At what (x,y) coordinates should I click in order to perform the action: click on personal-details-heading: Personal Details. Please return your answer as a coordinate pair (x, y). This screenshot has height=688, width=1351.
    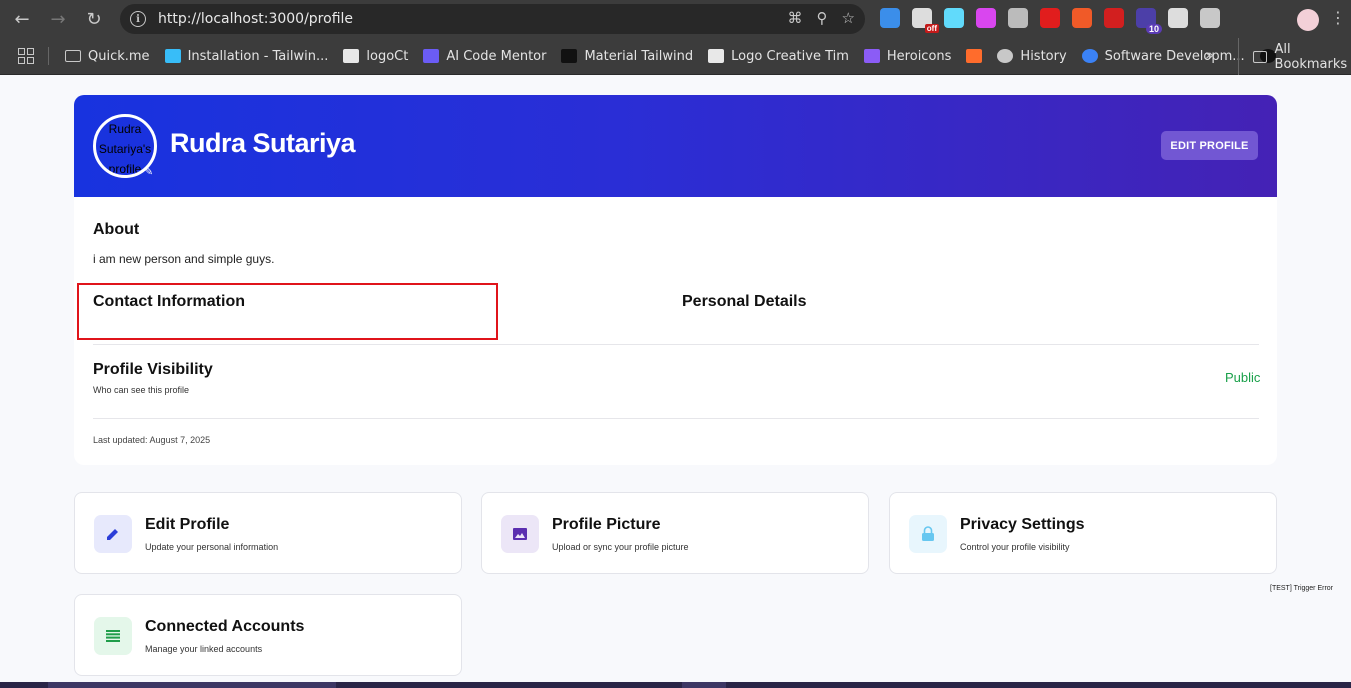
    Looking at the image, I should click on (744, 301).